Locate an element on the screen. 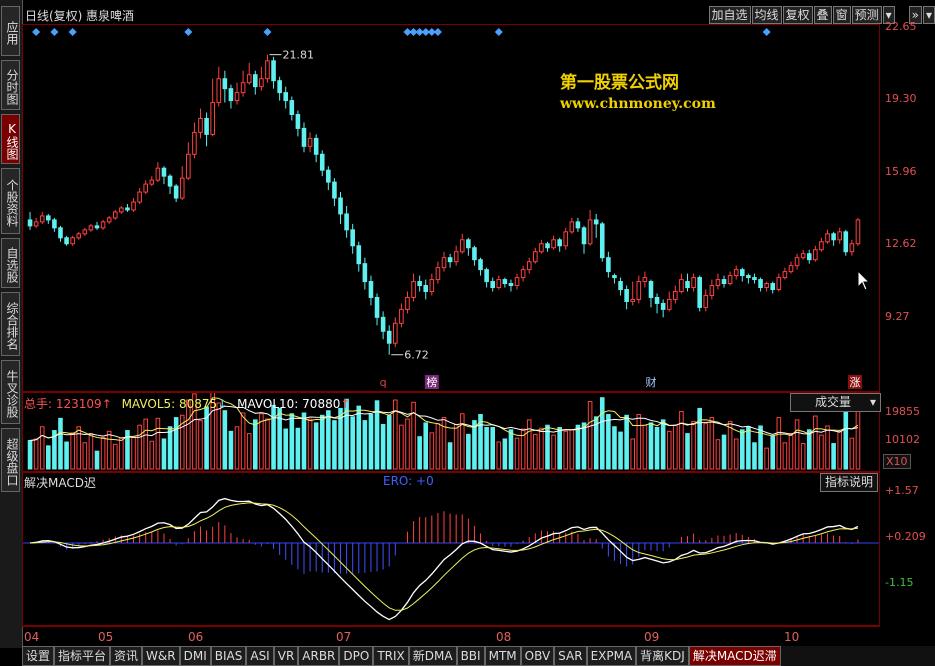 This screenshot has height=666, width=935. tab-mtm: MTM is located at coordinates (502, 656).